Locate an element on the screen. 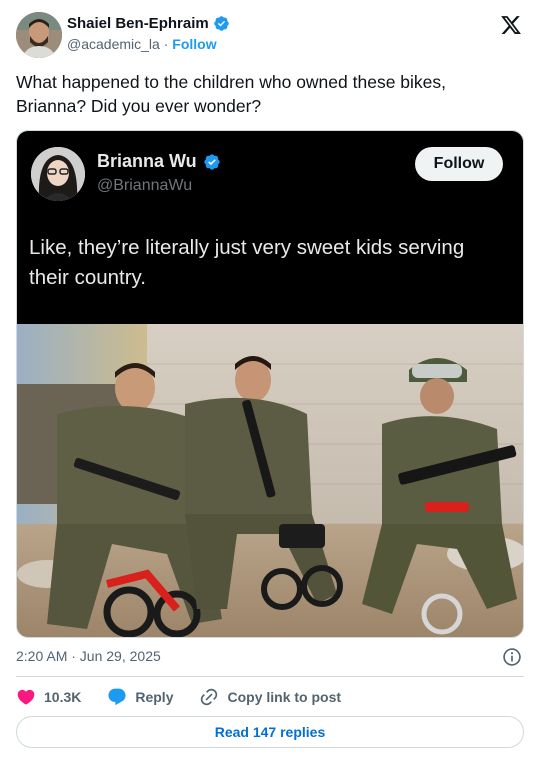  author-name: Shaiel Ben-Ephraim is located at coordinates (138, 23).